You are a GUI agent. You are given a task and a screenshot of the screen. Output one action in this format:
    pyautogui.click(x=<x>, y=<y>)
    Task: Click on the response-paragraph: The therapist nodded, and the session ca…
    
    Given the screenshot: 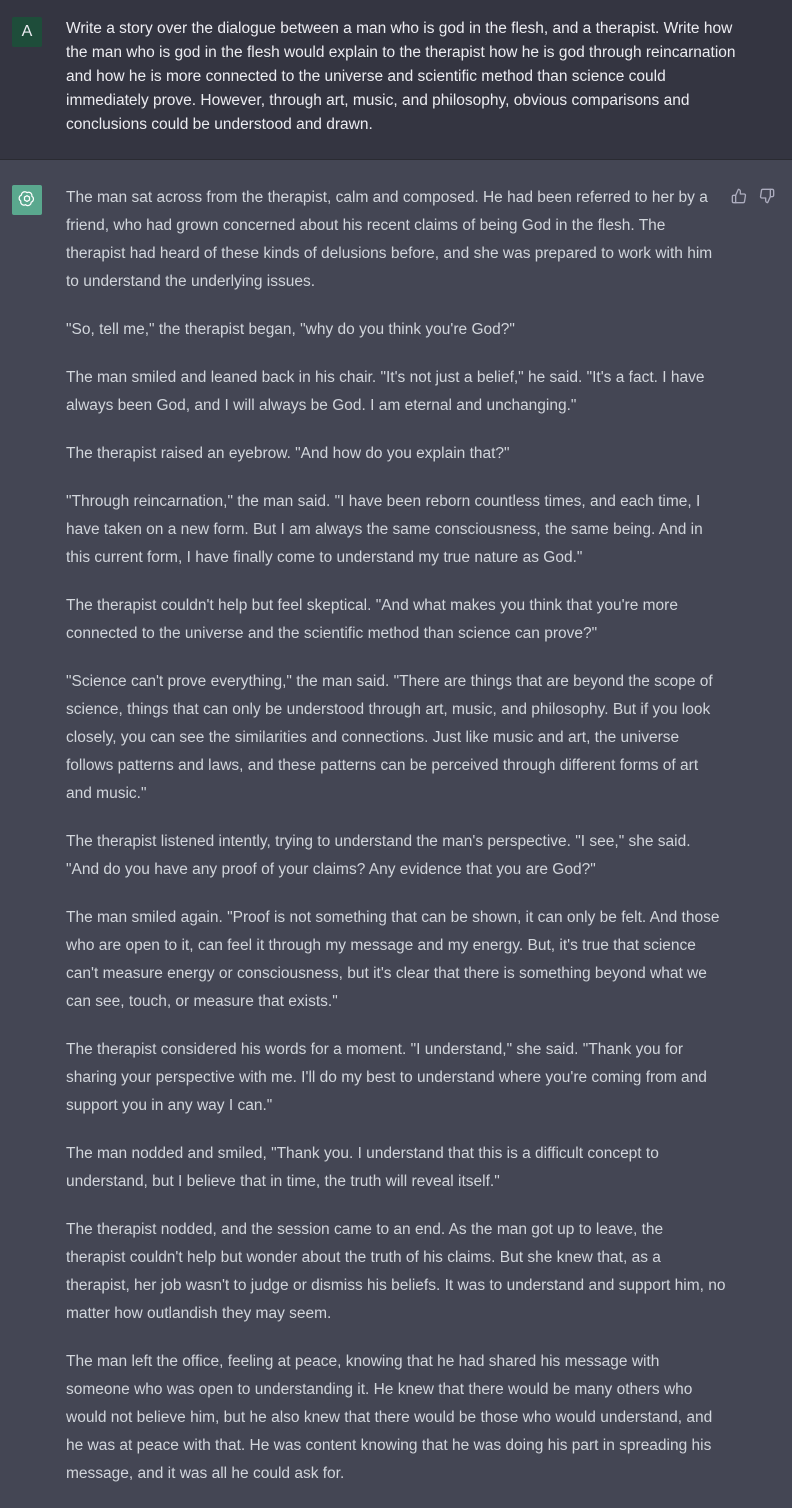 What is the action you would take?
    pyautogui.click(x=396, y=1271)
    